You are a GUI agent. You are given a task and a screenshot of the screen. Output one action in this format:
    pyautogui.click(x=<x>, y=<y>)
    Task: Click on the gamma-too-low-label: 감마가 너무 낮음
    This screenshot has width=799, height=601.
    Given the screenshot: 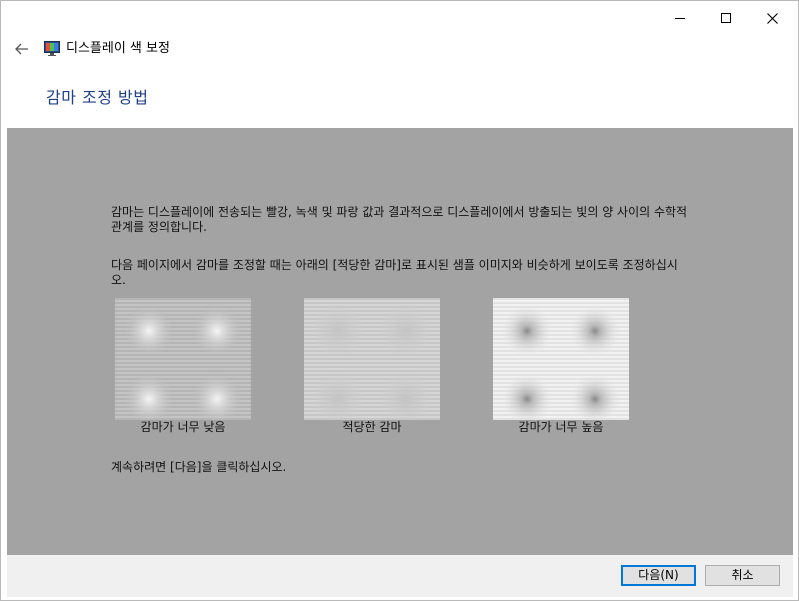 What is the action you would take?
    pyautogui.click(x=183, y=427)
    